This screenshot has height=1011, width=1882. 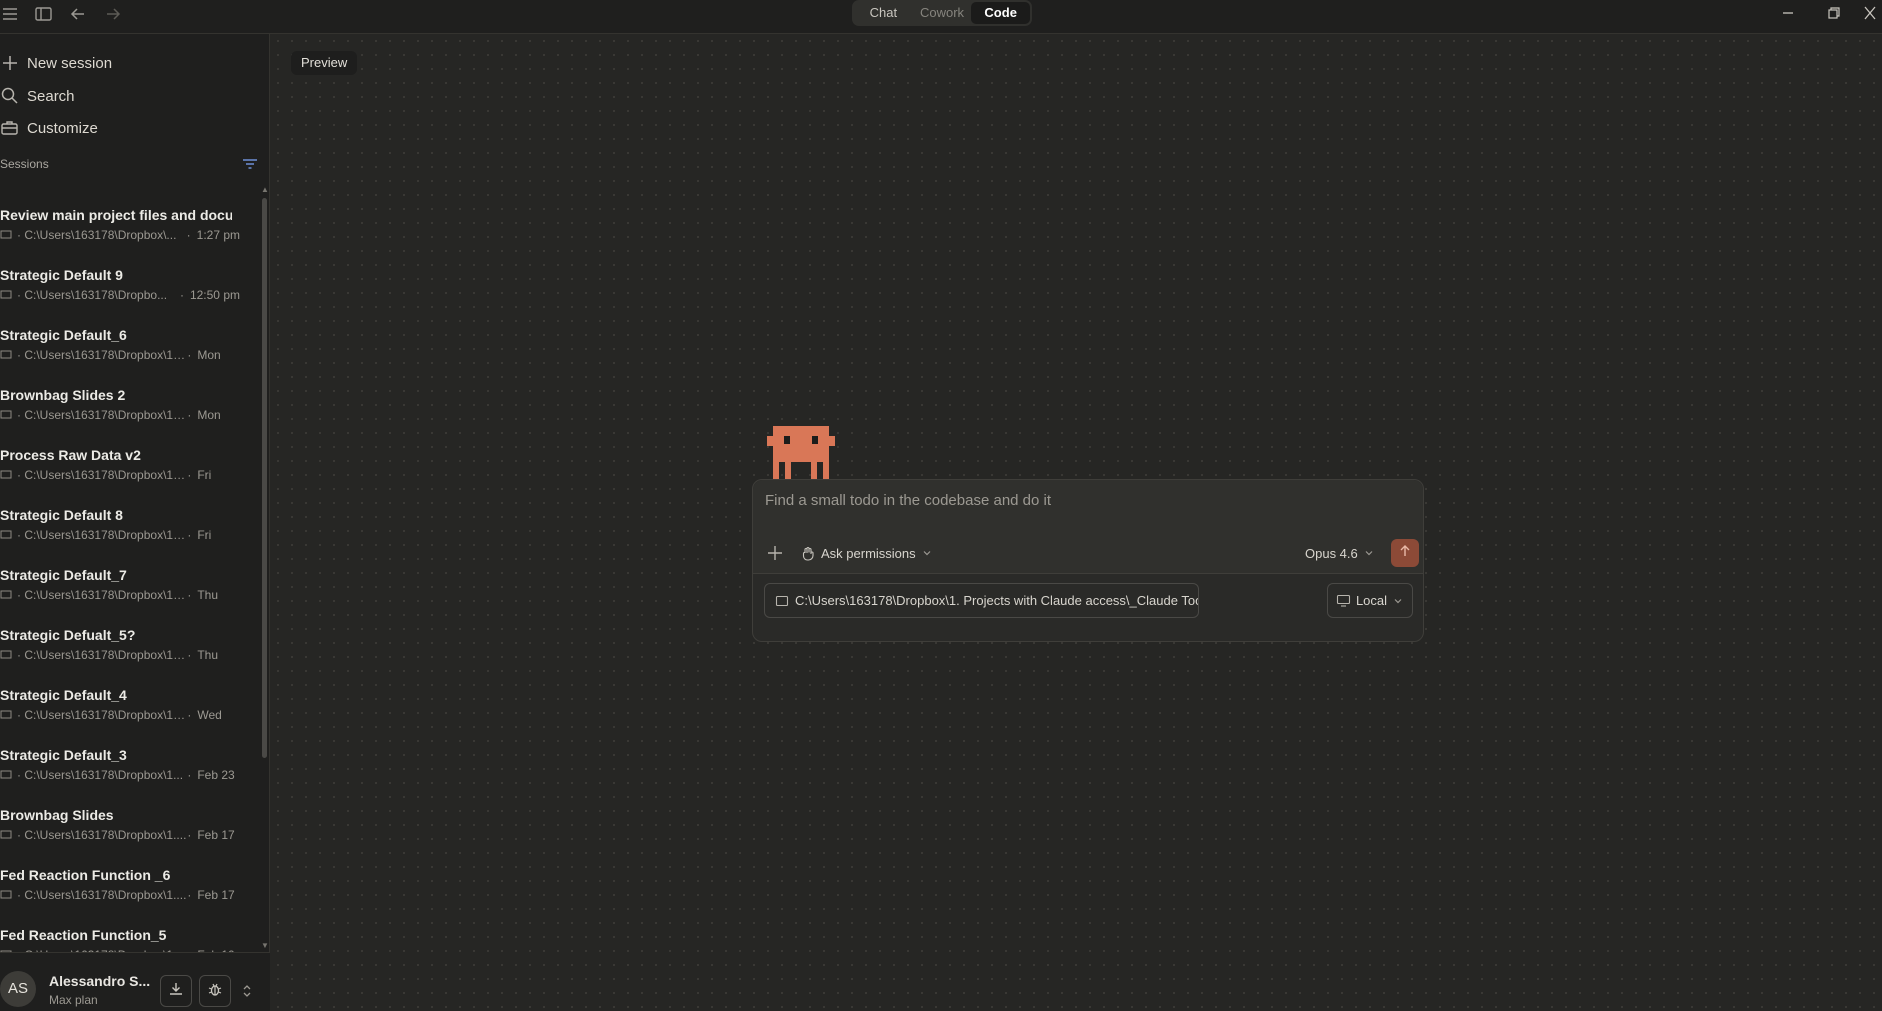 What do you see at coordinates (61, 515) in the screenshot?
I see `session-title: Strategic Default 8` at bounding box center [61, 515].